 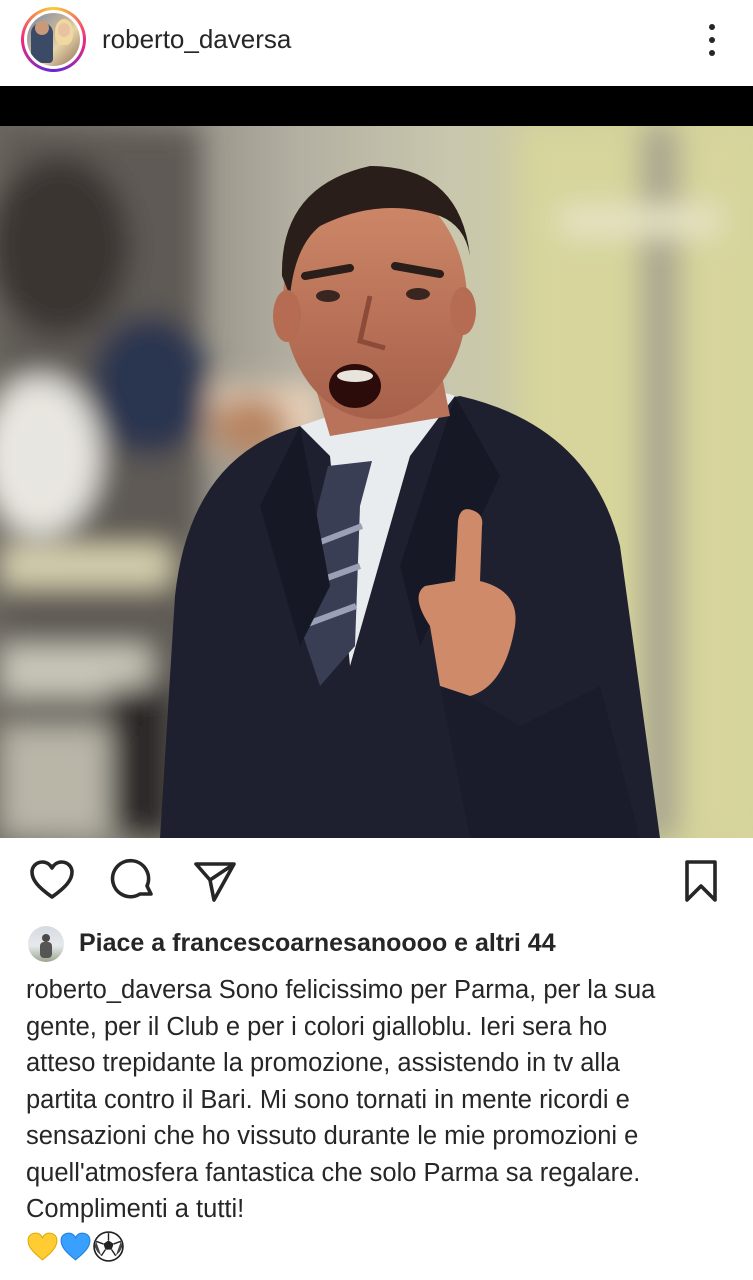 What do you see at coordinates (701, 880) in the screenshot?
I see `bookmark-icon` at bounding box center [701, 880].